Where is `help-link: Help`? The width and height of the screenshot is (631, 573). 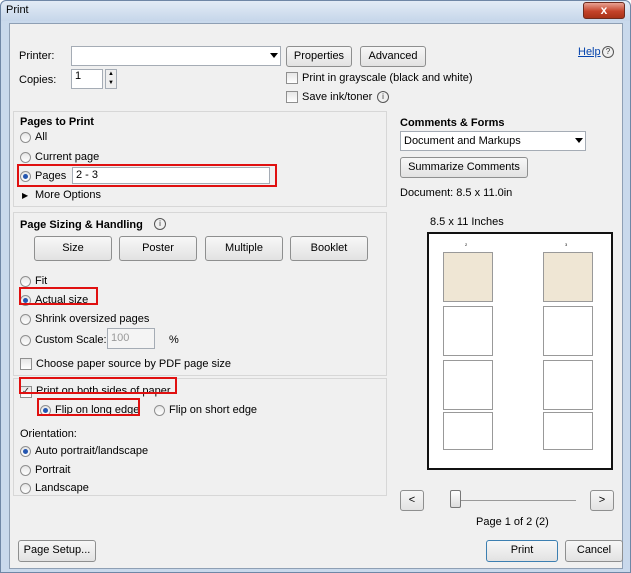 help-link: Help is located at coordinates (589, 52).